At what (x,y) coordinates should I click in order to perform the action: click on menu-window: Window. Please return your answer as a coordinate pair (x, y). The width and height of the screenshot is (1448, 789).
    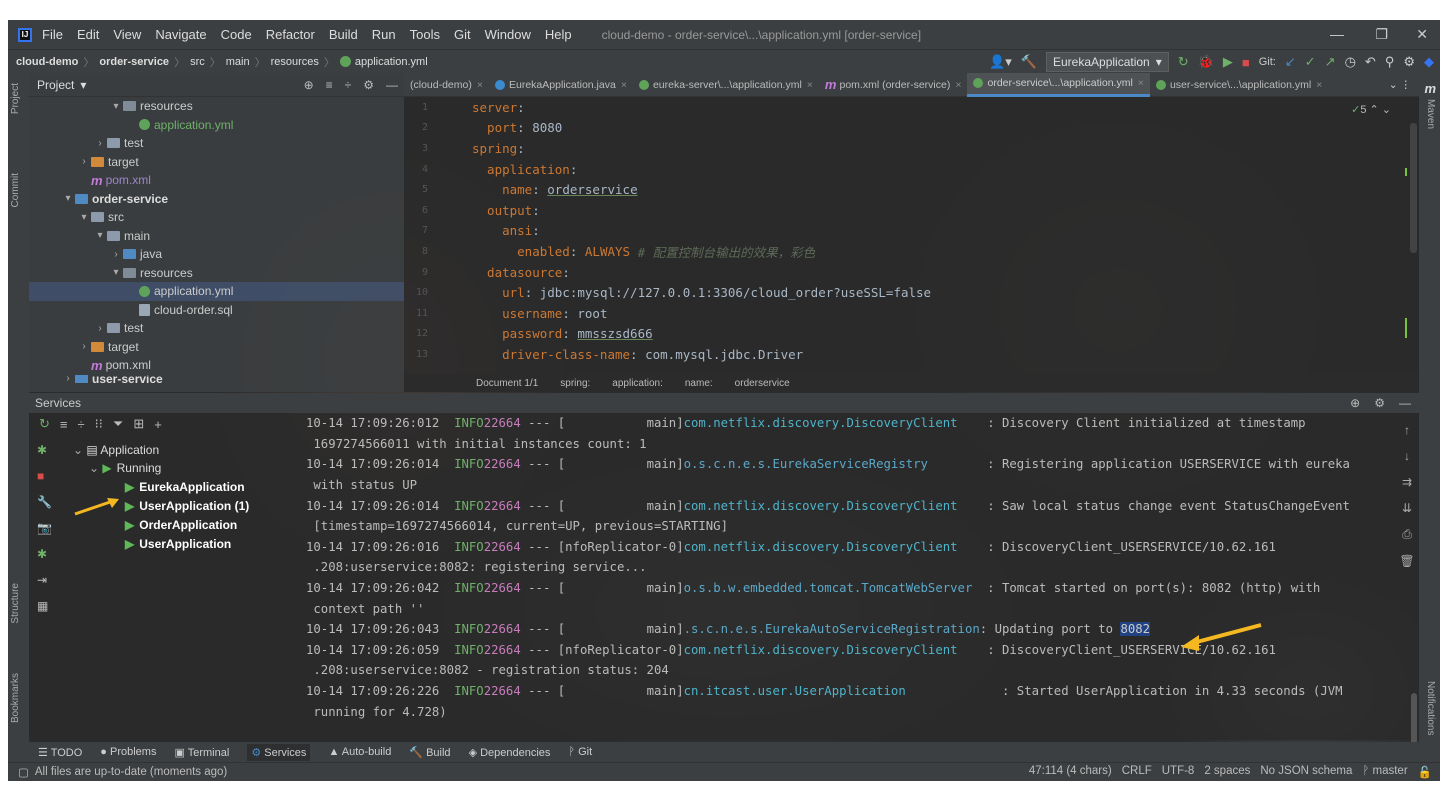
    Looking at the image, I should click on (508, 34).